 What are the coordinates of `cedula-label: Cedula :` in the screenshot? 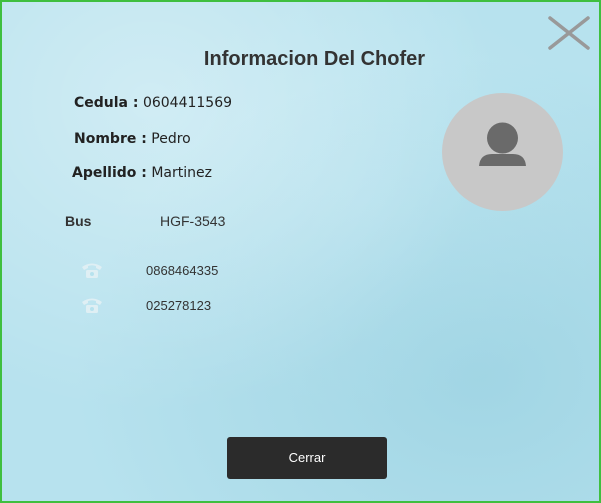 It's located at (106, 103).